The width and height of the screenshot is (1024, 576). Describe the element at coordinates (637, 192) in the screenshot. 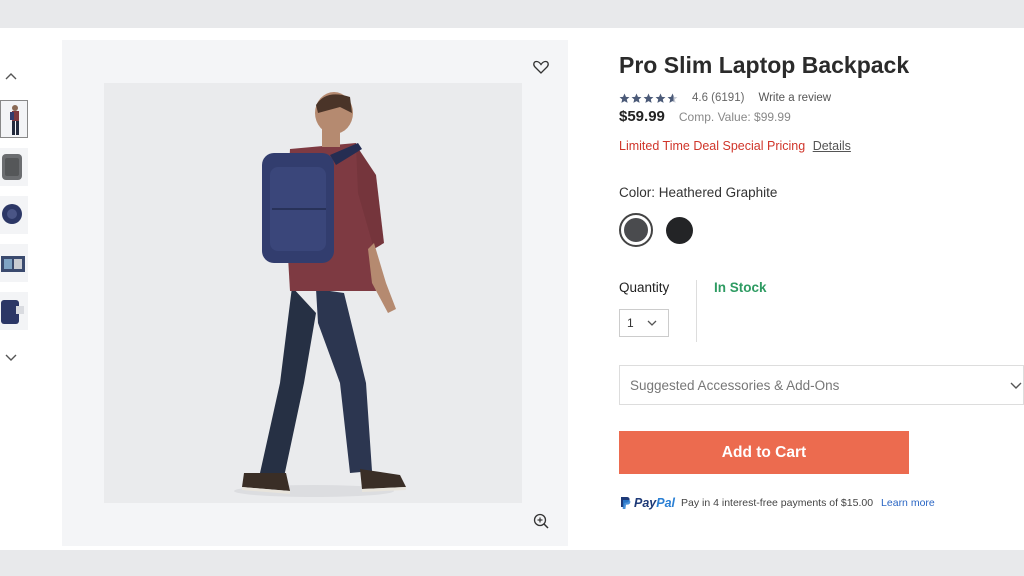

I see `color-label: Color:` at that location.